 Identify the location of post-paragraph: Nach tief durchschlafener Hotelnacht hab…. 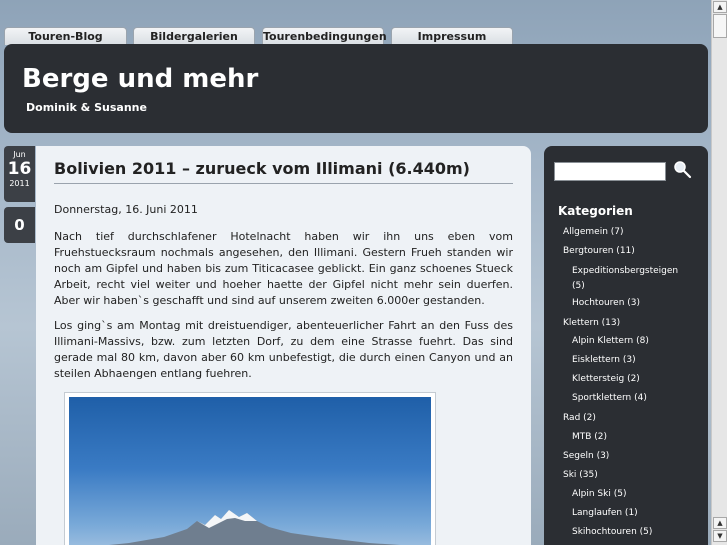
(283, 268).